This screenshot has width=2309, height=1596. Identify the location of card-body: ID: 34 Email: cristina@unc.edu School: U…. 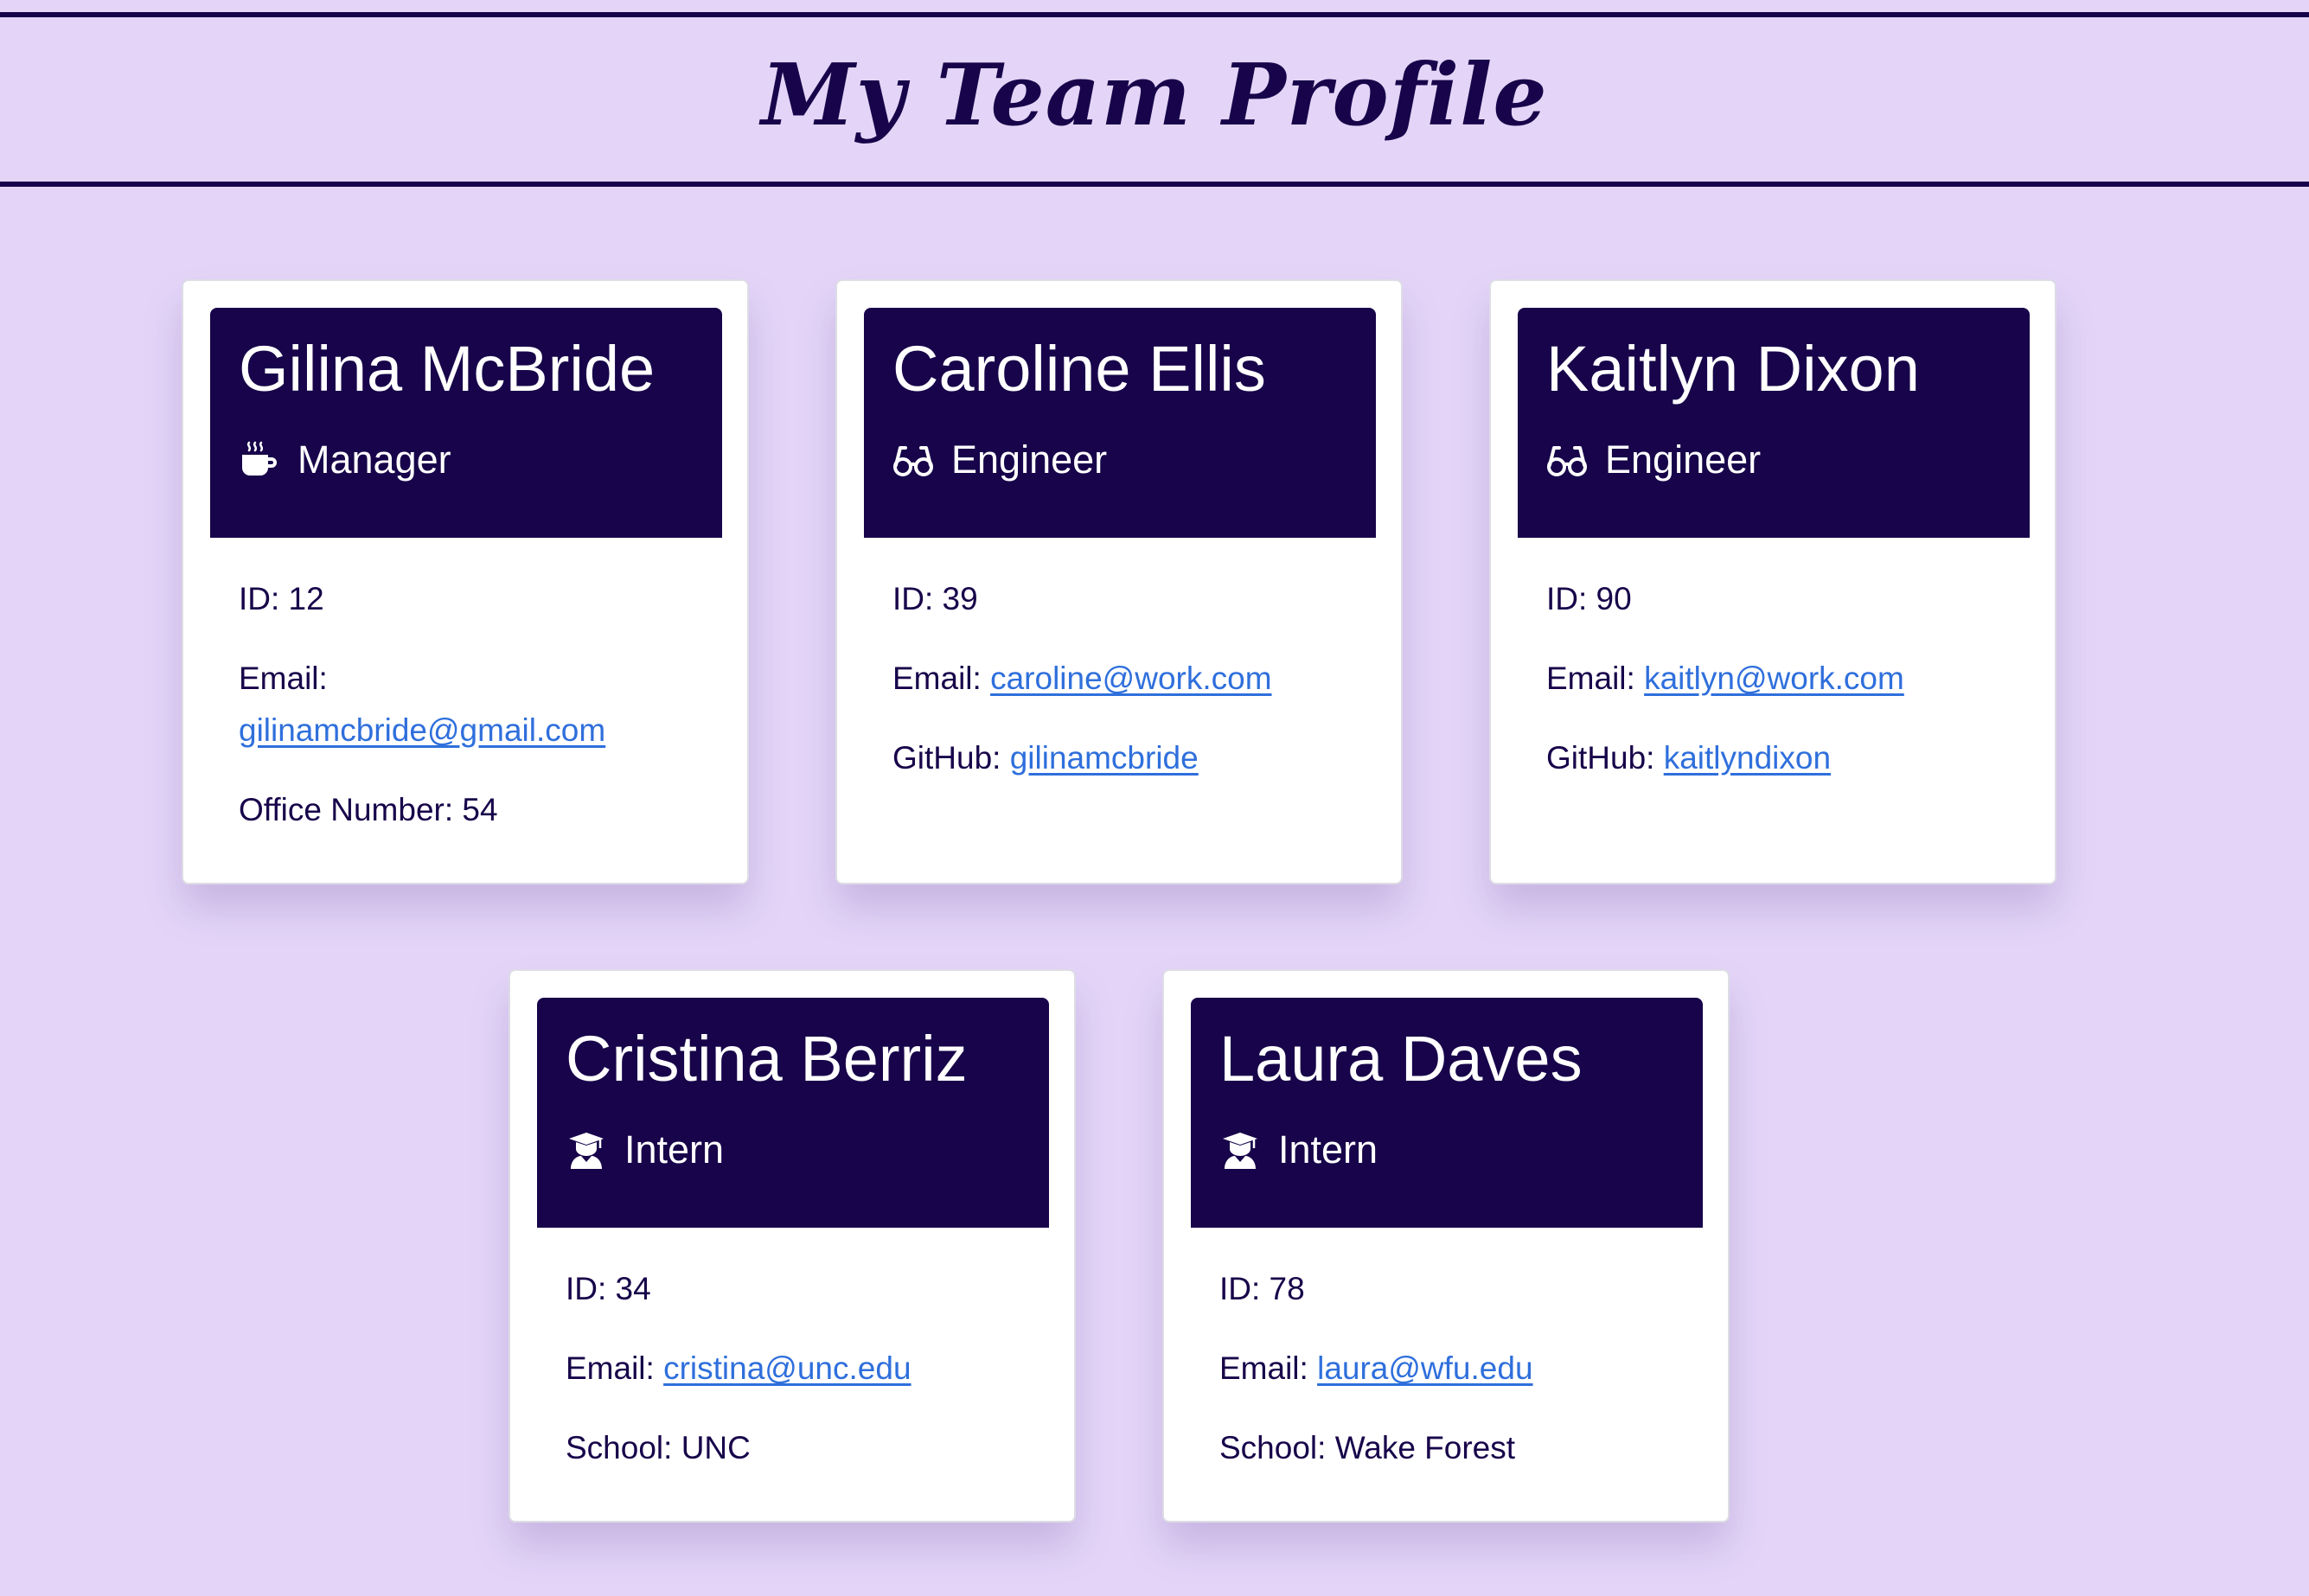
(800, 1382).